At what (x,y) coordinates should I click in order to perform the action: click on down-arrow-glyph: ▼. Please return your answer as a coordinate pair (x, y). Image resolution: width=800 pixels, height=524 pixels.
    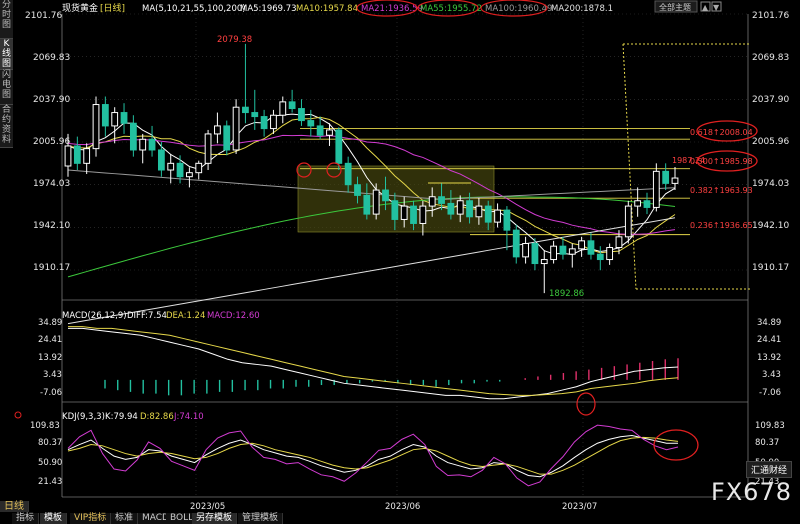
    Looking at the image, I should click on (716, 7).